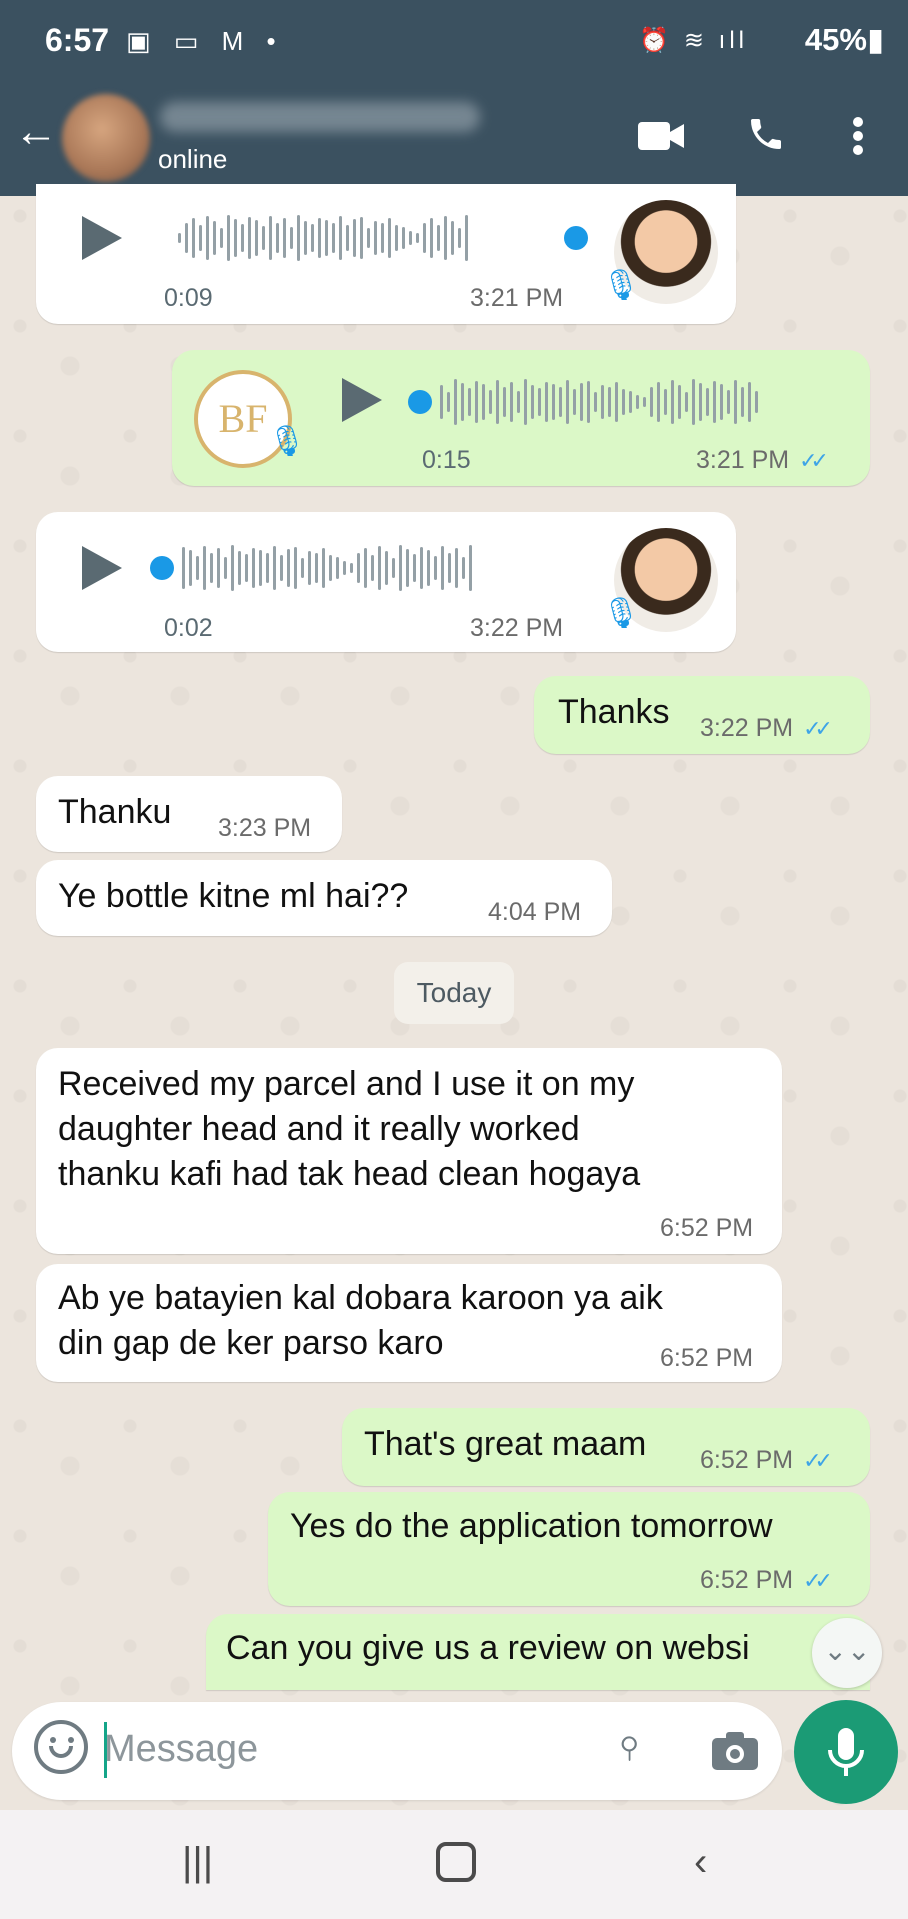  Describe the element at coordinates (707, 1228) in the screenshot. I see `message-time: 6:52 PM` at that location.